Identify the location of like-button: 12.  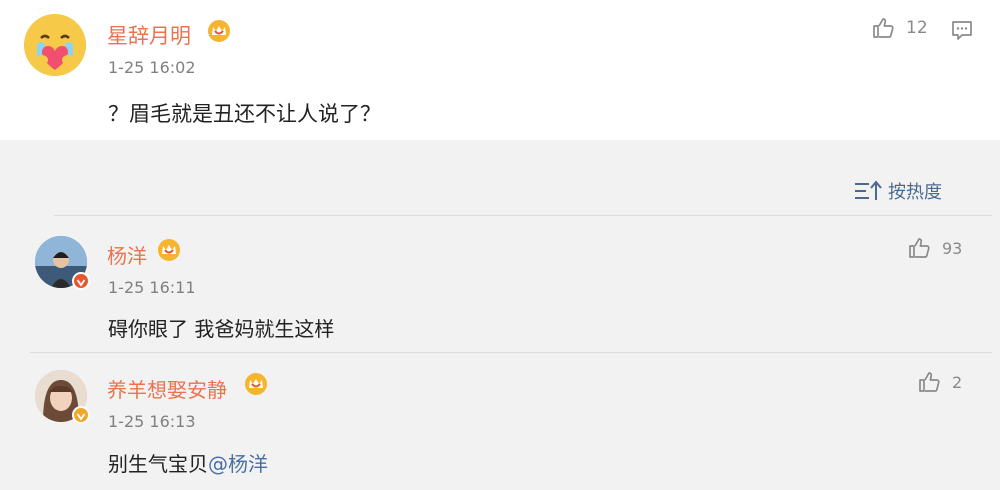
(900, 28).